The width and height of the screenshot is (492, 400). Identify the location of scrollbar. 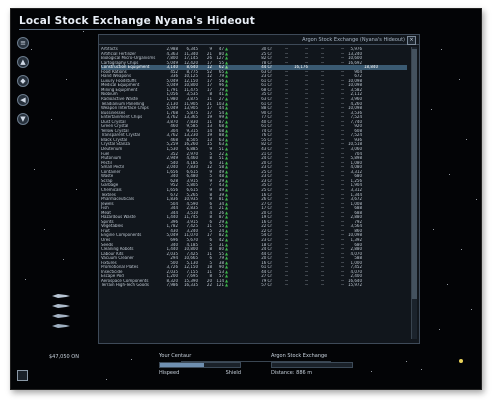
(414, 193).